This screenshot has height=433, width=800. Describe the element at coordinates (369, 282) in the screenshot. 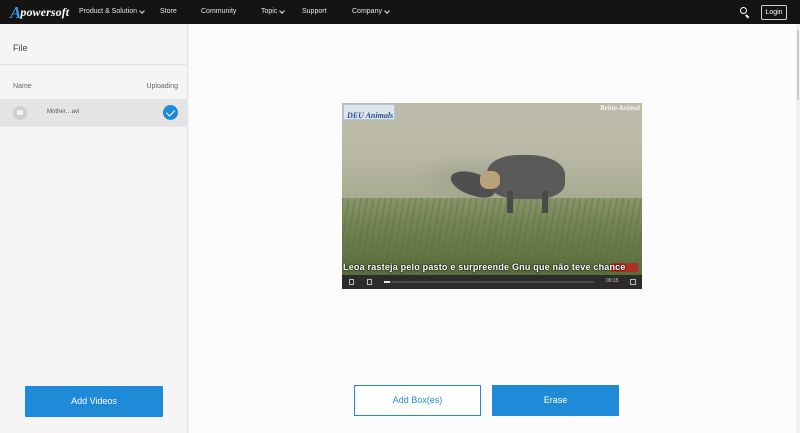

I see `stop-icon` at that location.